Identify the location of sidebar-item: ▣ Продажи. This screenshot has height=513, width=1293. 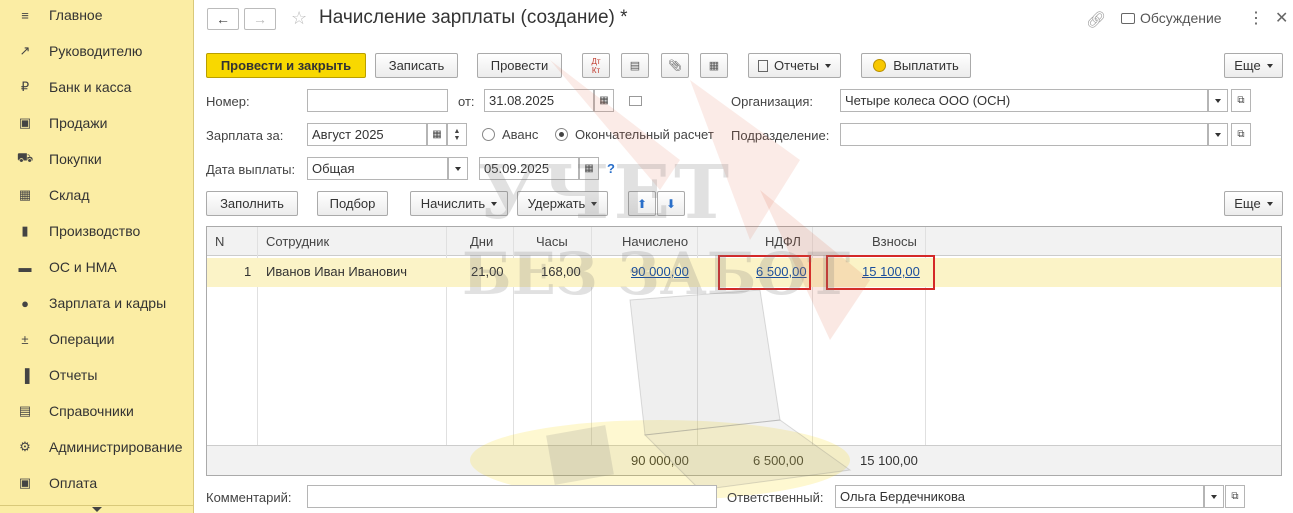
(97, 123).